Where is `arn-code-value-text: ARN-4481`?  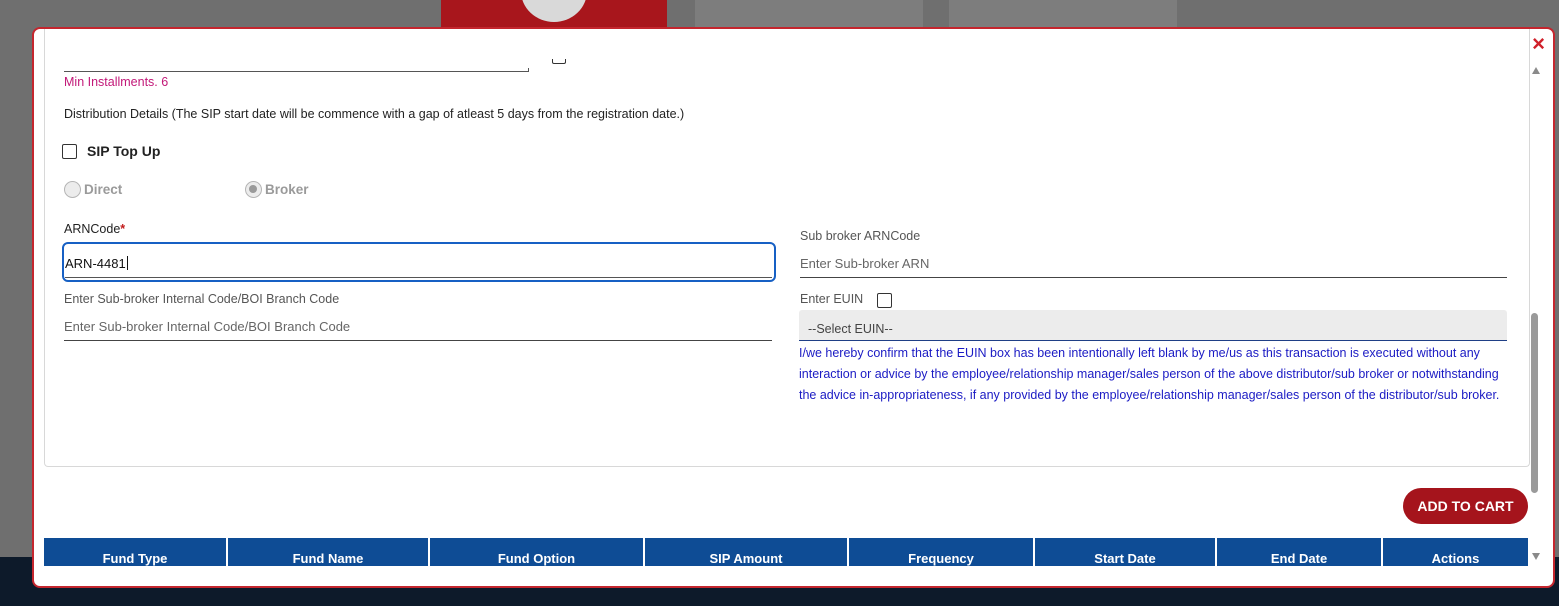 arn-code-value-text: ARN-4481 is located at coordinates (95, 263).